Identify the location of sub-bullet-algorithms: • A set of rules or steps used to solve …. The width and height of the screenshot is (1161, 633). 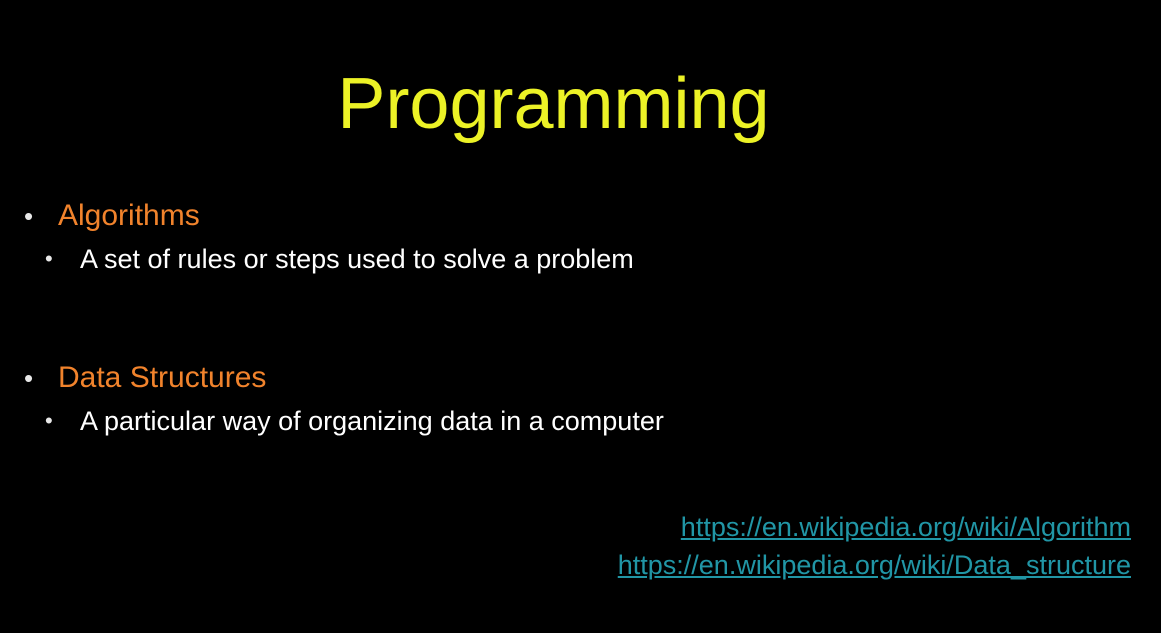
(580, 259).